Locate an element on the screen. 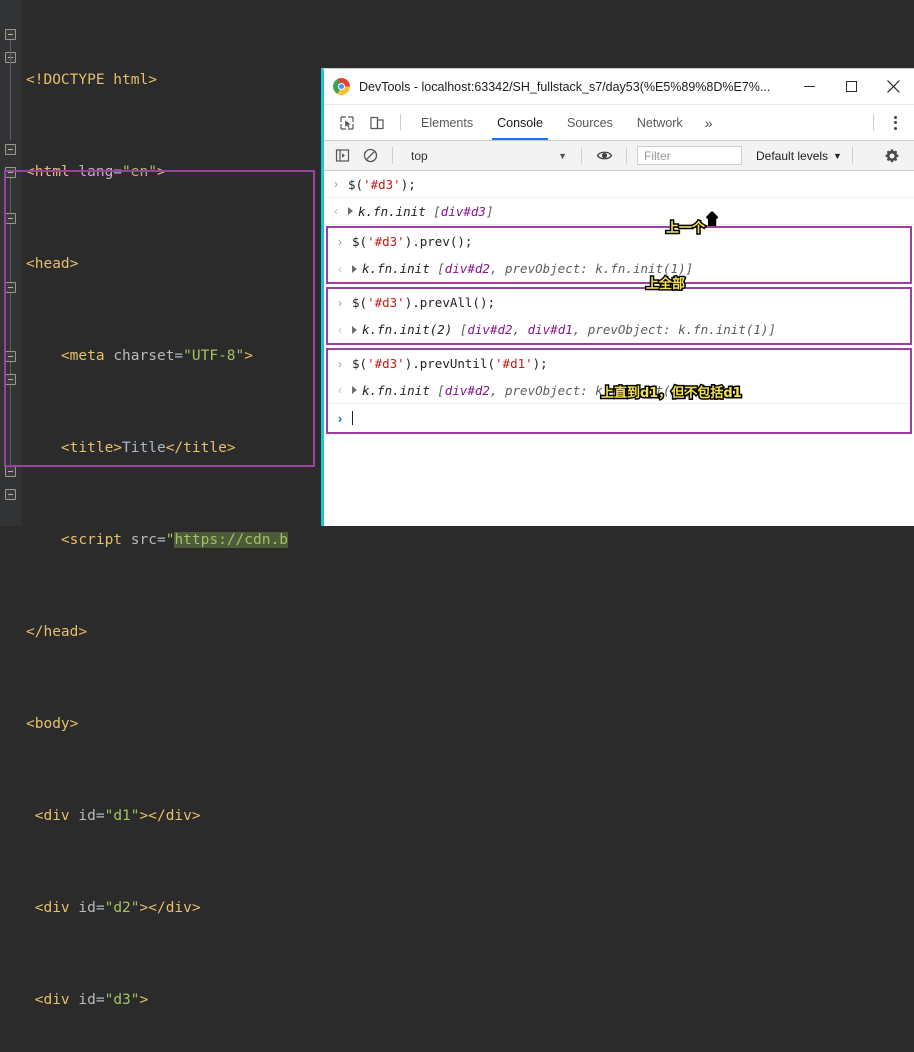 This screenshot has width=914, height=1052. log-levels-select: Default levels ▼ is located at coordinates (799, 156).